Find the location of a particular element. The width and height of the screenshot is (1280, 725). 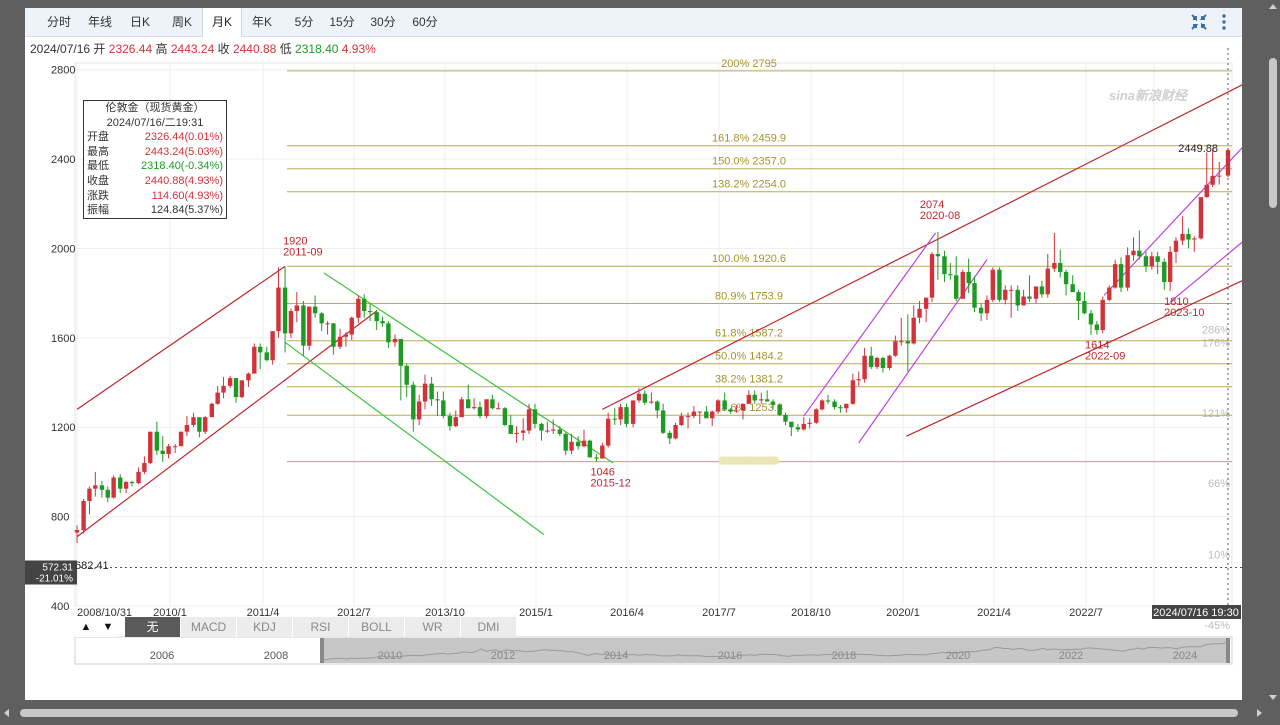

scroll-down-arrow-icon is located at coordinates (1273, 697).